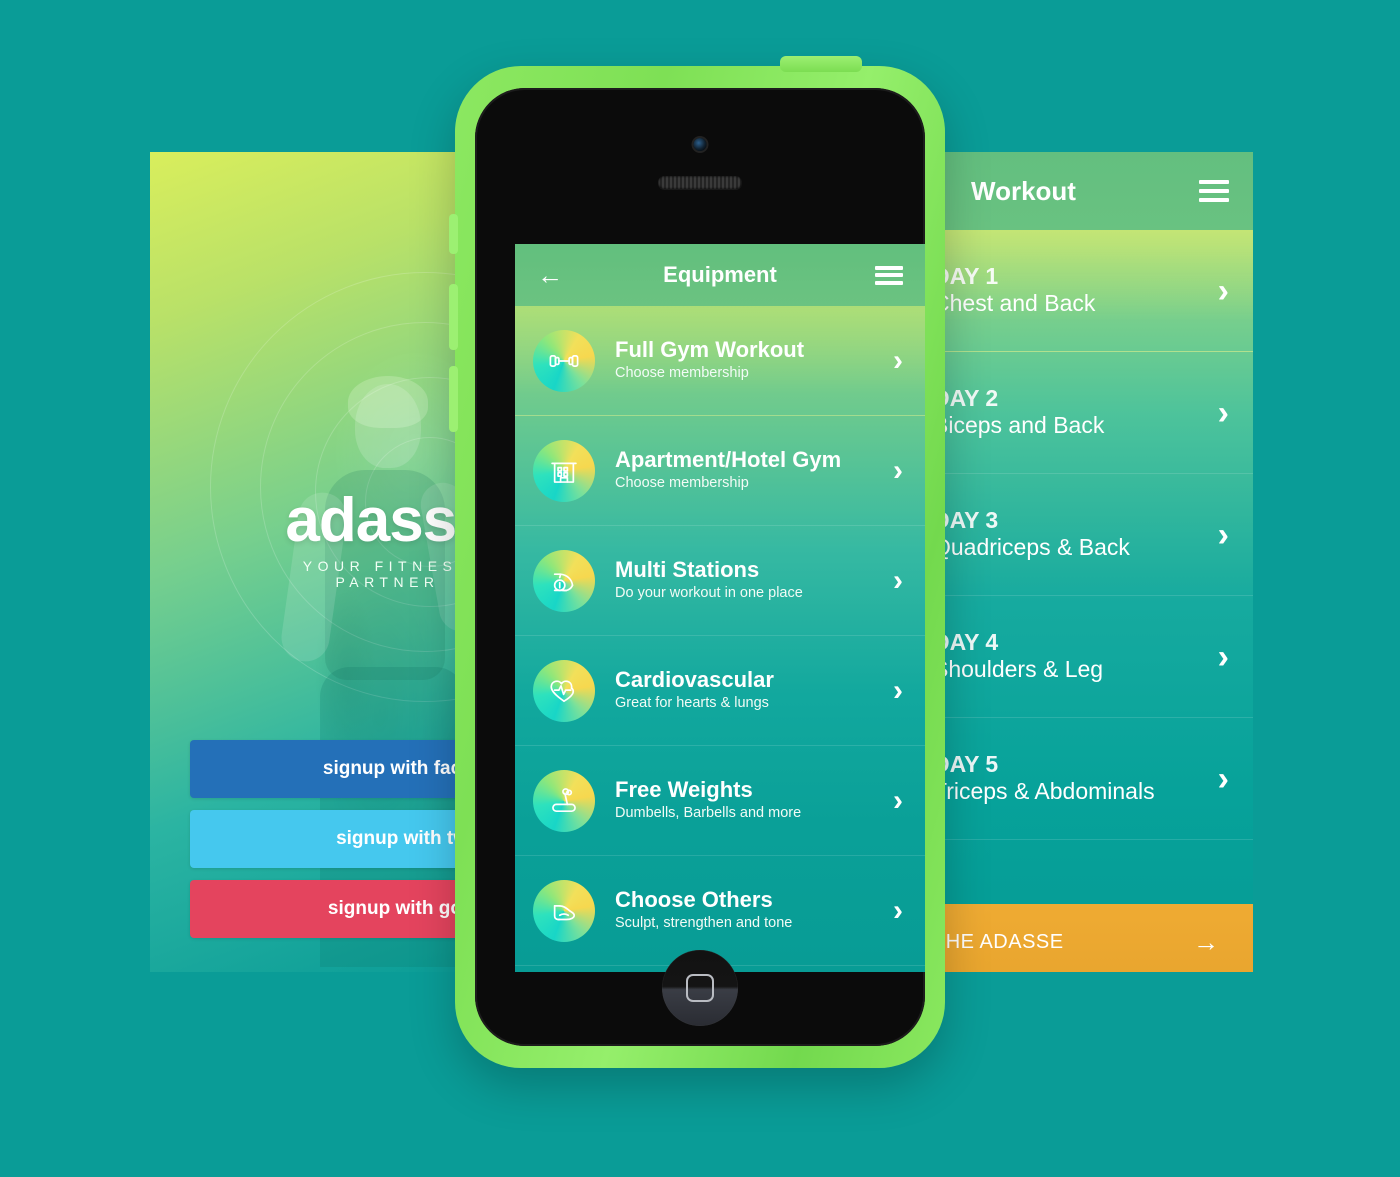 Image resolution: width=1400 pixels, height=1177 pixels. What do you see at coordinates (1079, 938) in the screenshot?
I see `the-adasse-banner: THE ADASSE →` at bounding box center [1079, 938].